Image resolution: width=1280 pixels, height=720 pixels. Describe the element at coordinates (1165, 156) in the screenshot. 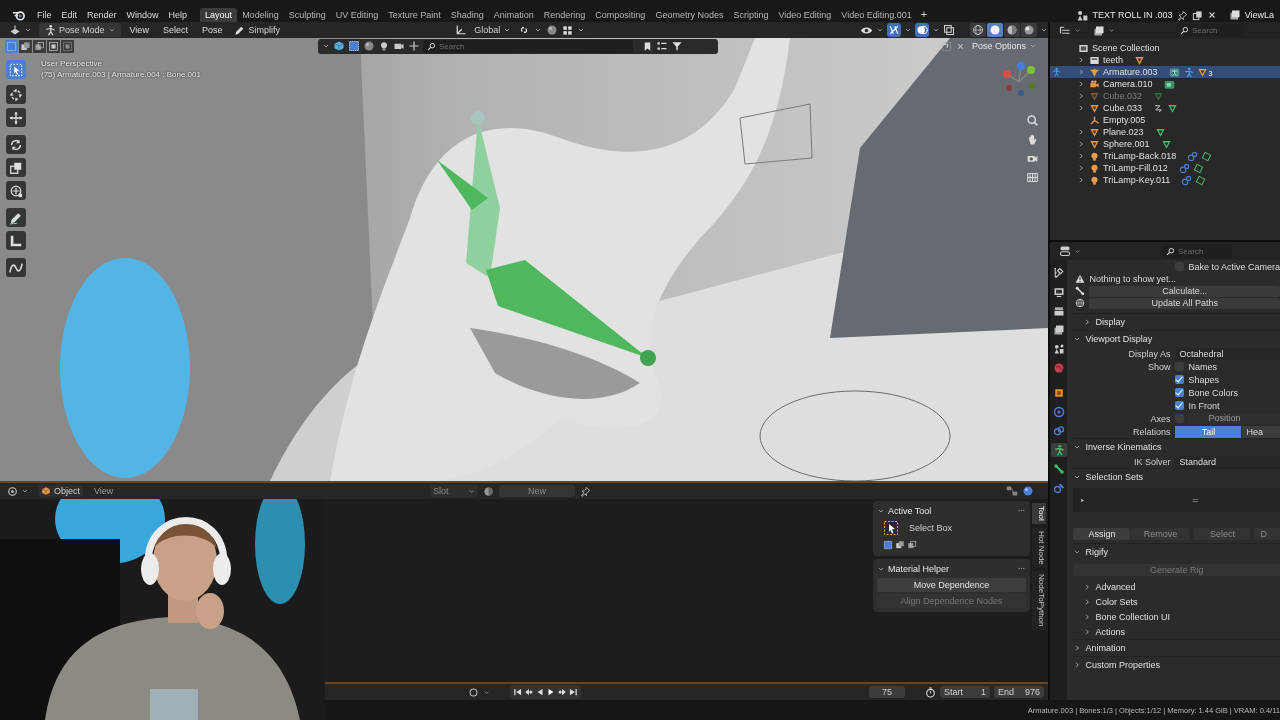

I see `outliner-row: TriLamp-Back.018` at that location.